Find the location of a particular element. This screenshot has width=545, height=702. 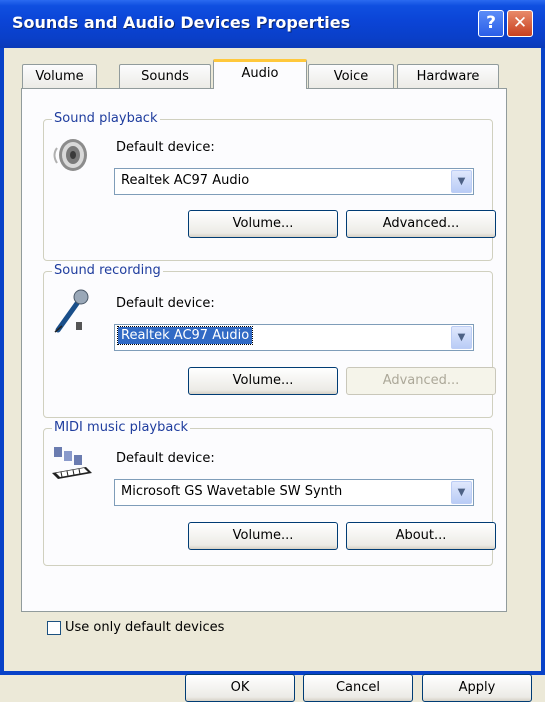

ok-label: OK is located at coordinates (240, 687).